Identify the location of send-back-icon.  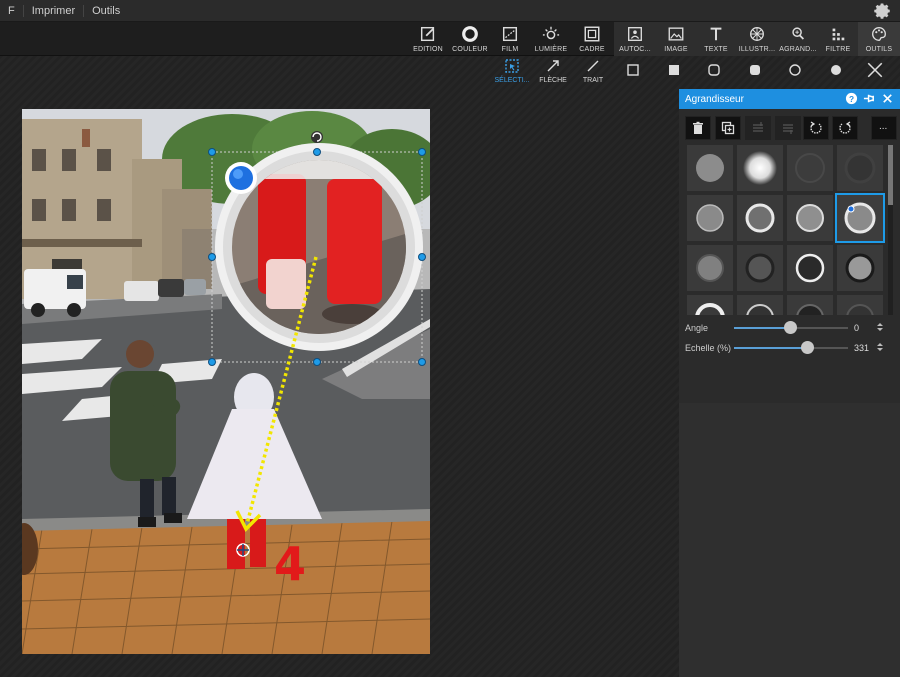
(788, 129).